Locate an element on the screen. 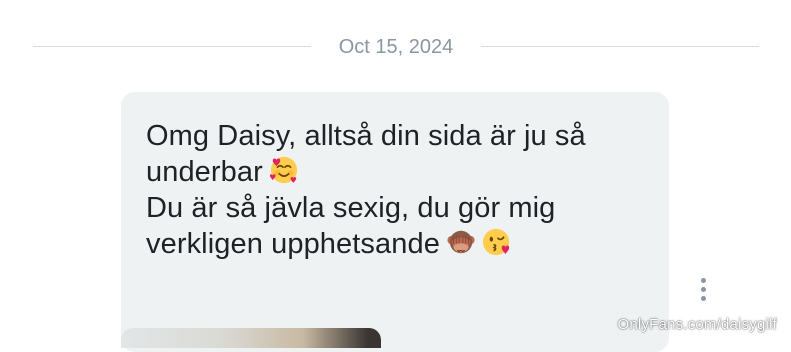 The width and height of the screenshot is (791, 352). more-options-button is located at coordinates (703, 290).